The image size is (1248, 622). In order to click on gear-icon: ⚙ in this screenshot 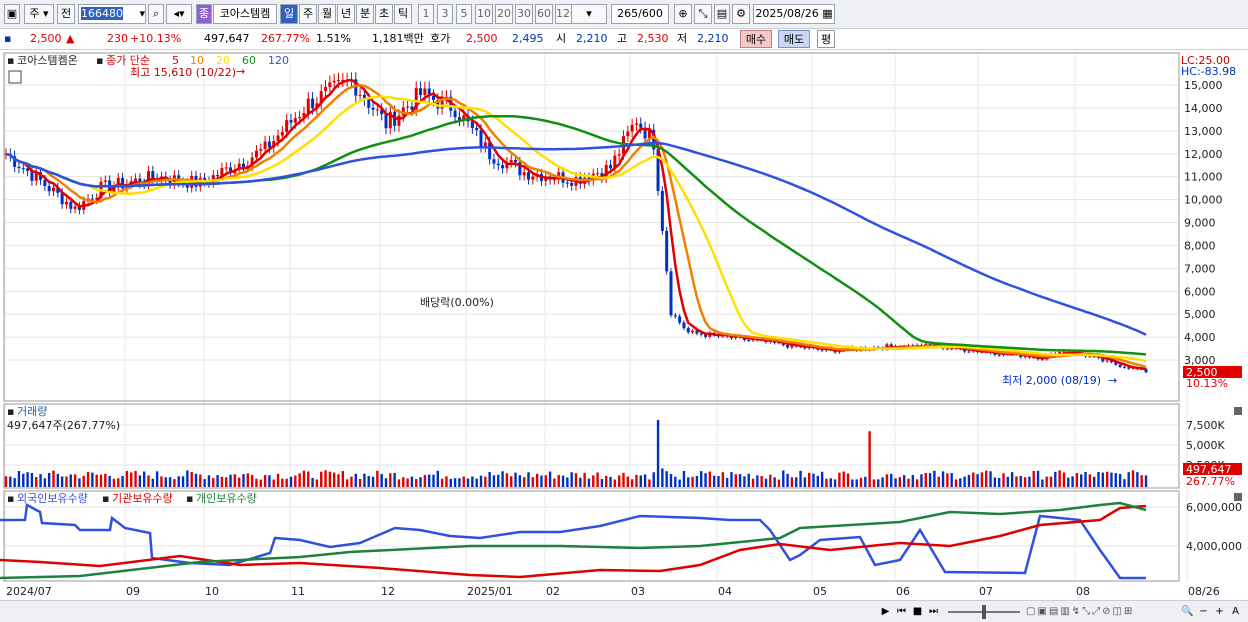, I will do `click(741, 14)`.